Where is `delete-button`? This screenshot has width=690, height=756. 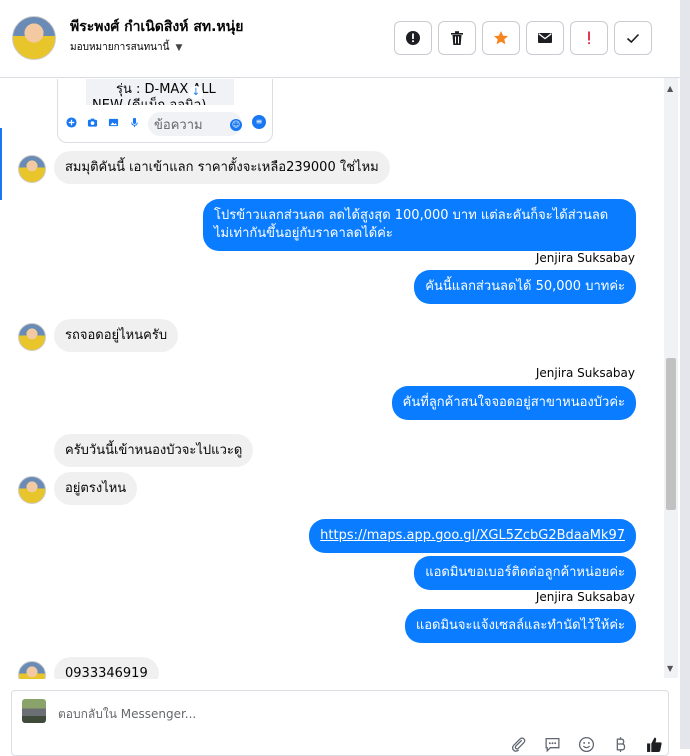 delete-button is located at coordinates (457, 38).